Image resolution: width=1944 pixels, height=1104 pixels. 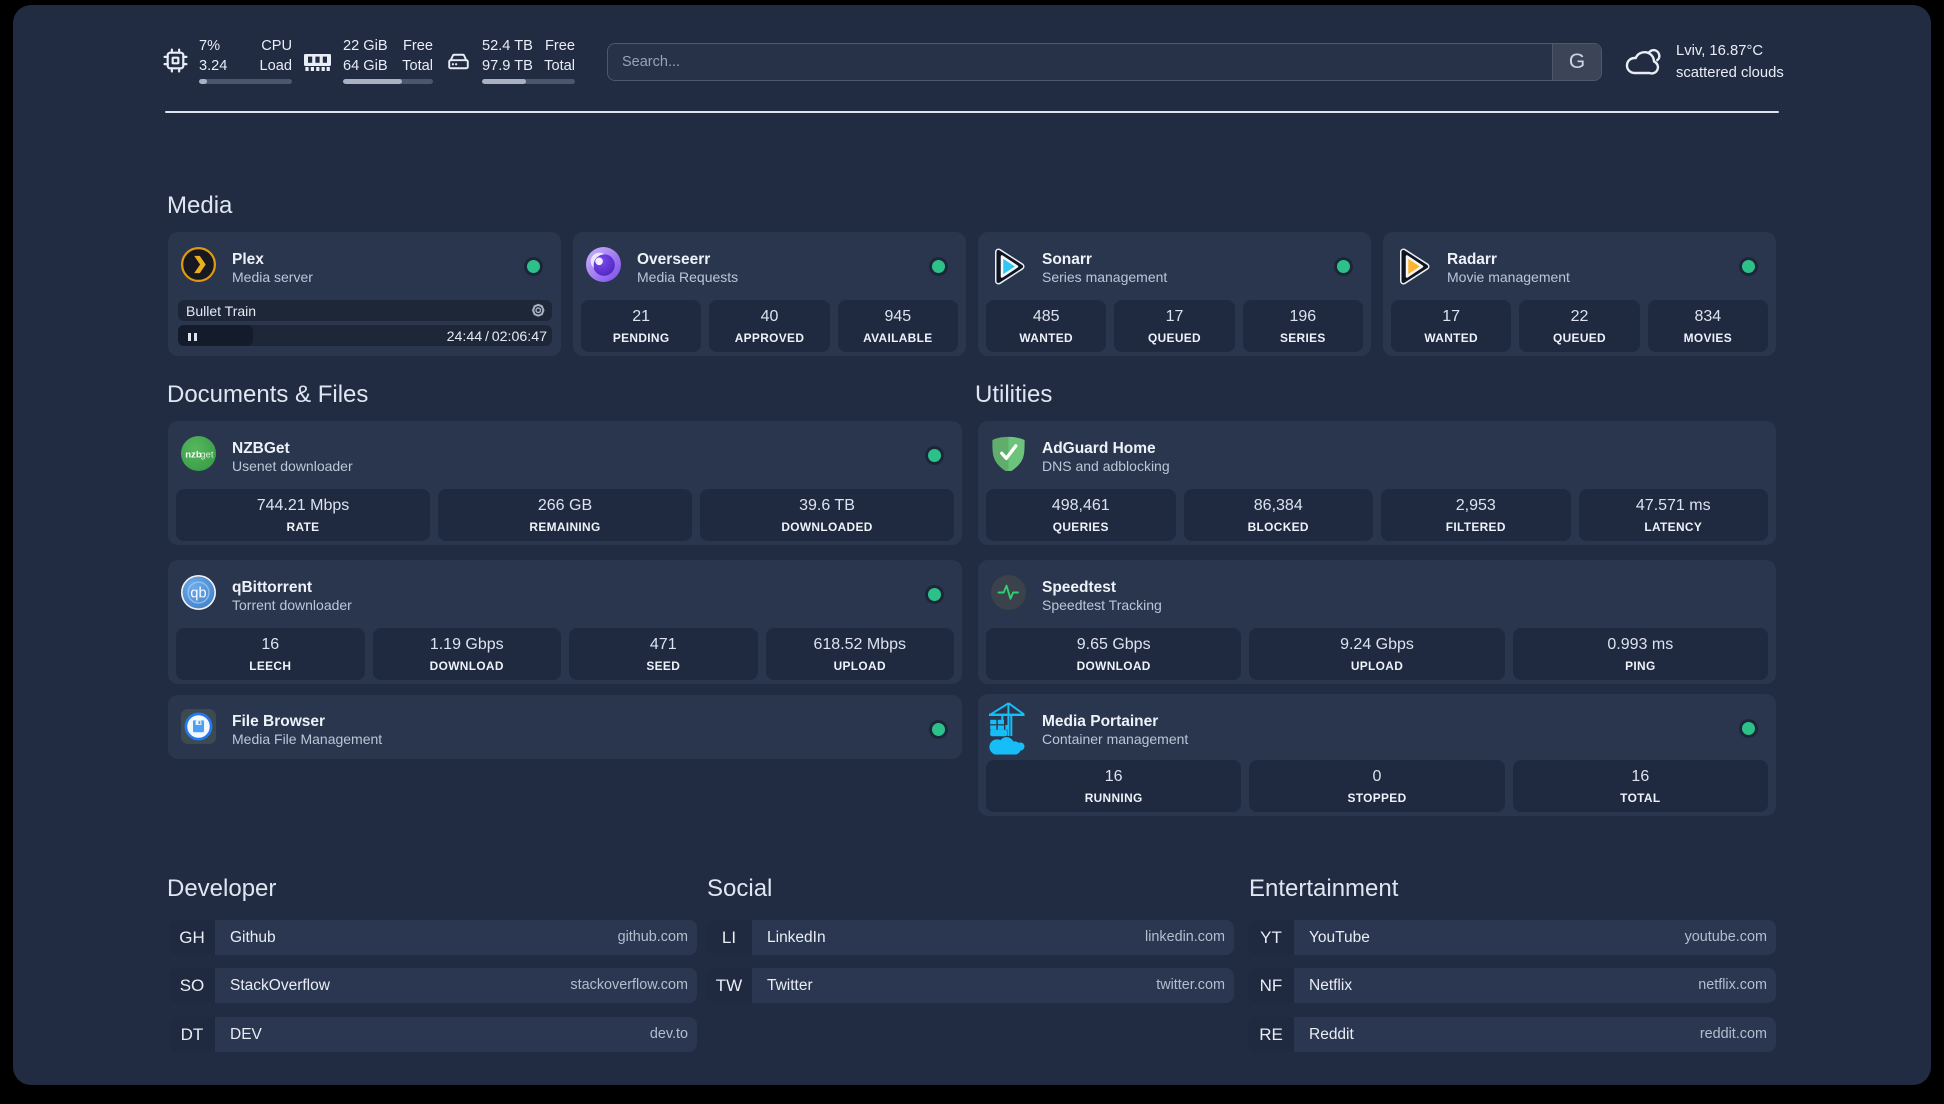 I want to click on svg-text: qb, so click(x=198, y=594).